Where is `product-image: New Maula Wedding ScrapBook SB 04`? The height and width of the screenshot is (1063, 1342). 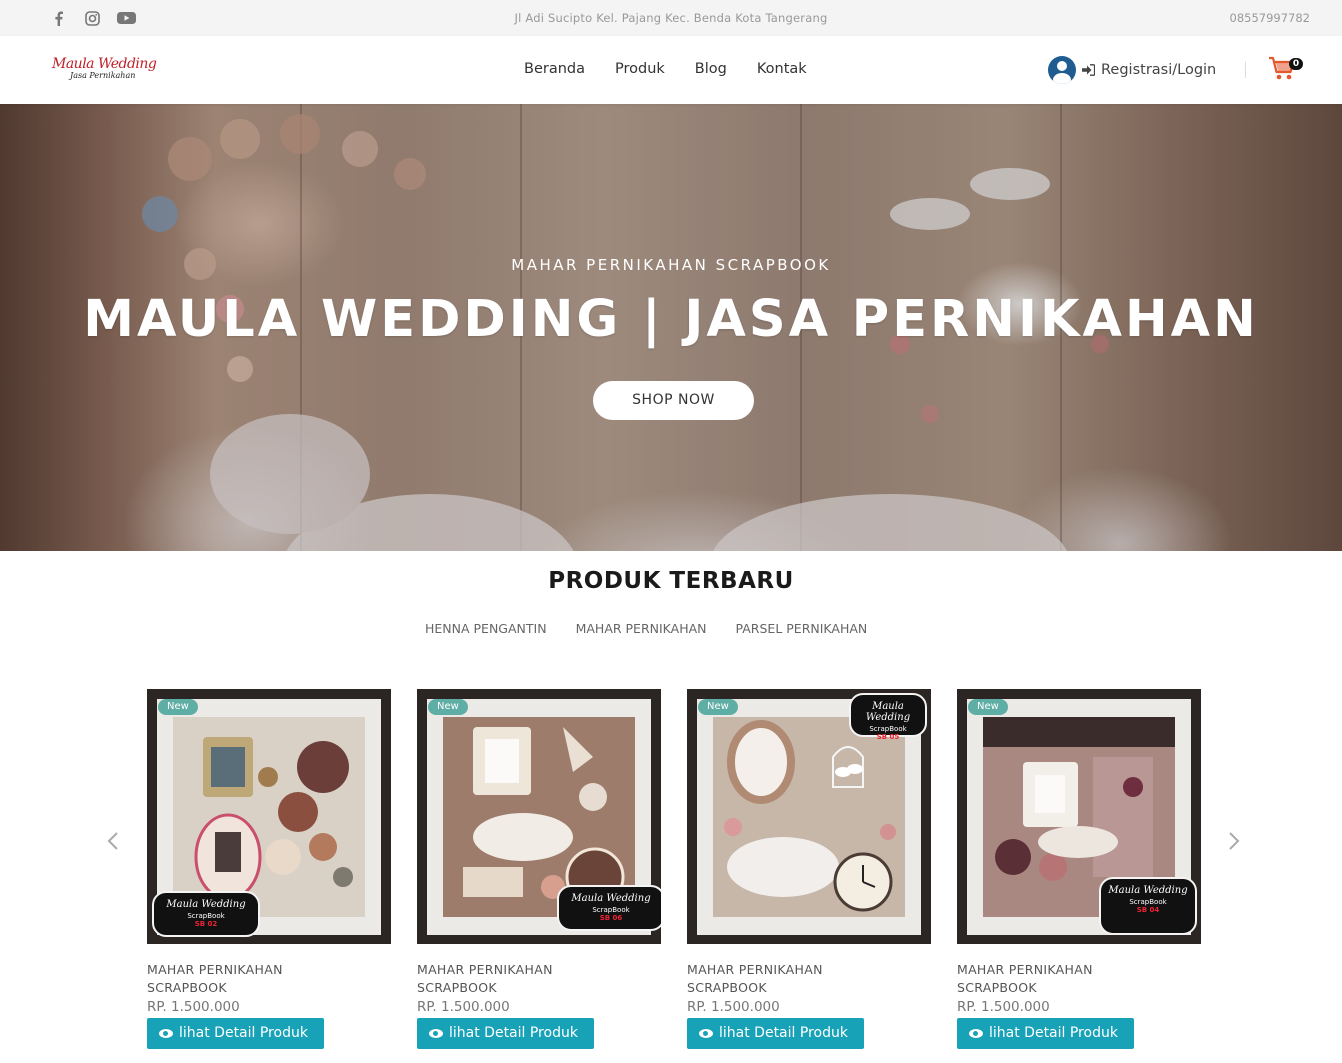
product-image: New Maula Wedding ScrapBook SB 04 is located at coordinates (1079, 816).